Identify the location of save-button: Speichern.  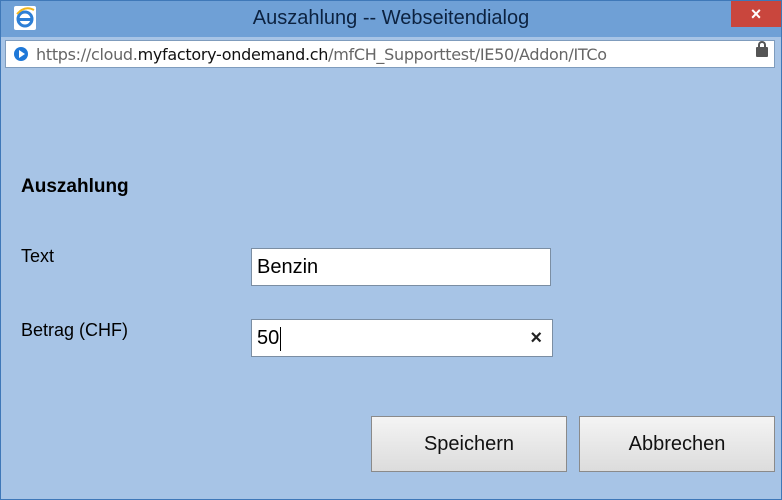
(469, 444).